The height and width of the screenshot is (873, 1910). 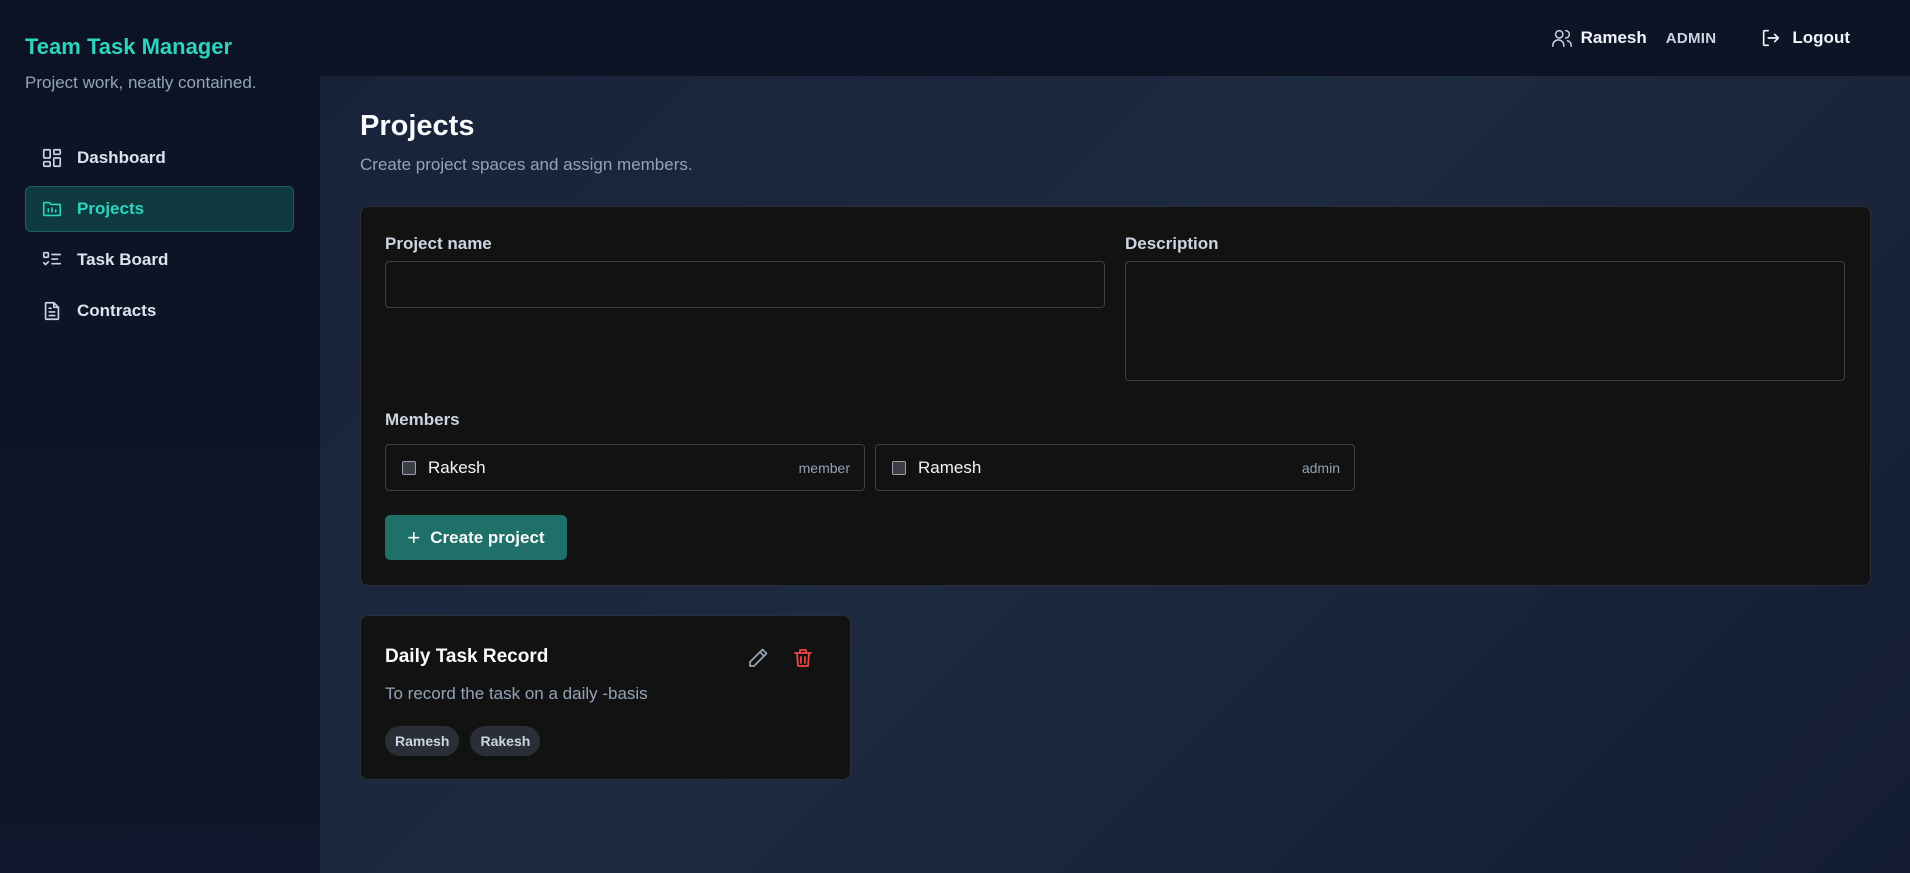 I want to click on app-subtitle: Project work, neatly contained., so click(x=141, y=82).